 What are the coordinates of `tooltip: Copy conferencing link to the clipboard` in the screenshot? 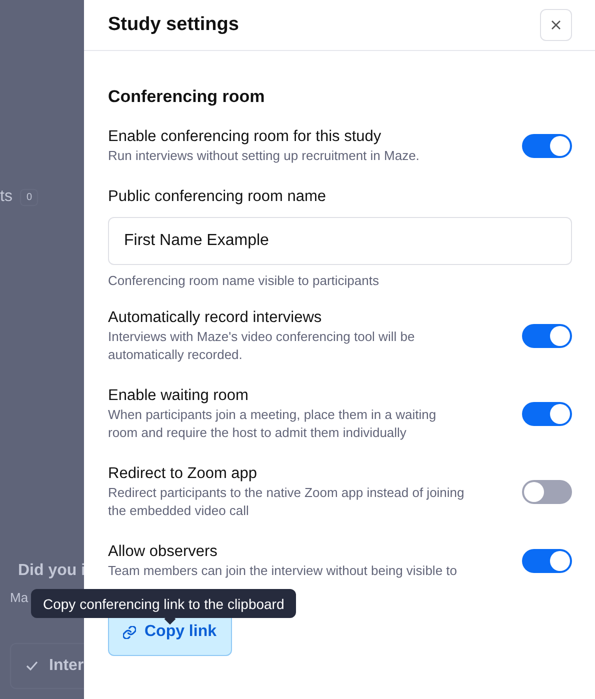 It's located at (163, 603).